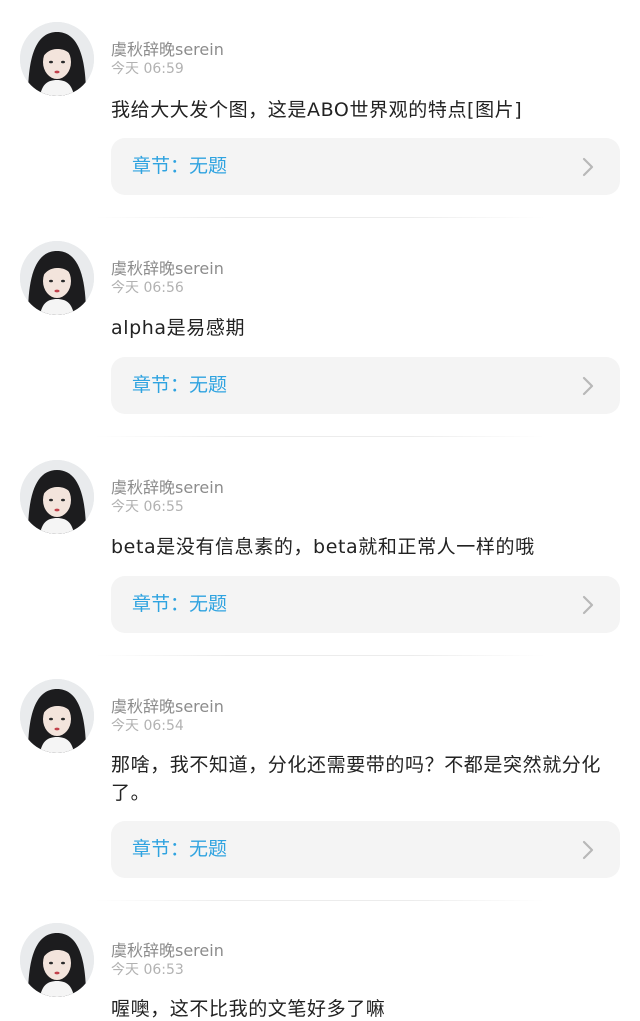  I want to click on timestamp: 今天 06:56, so click(147, 288).